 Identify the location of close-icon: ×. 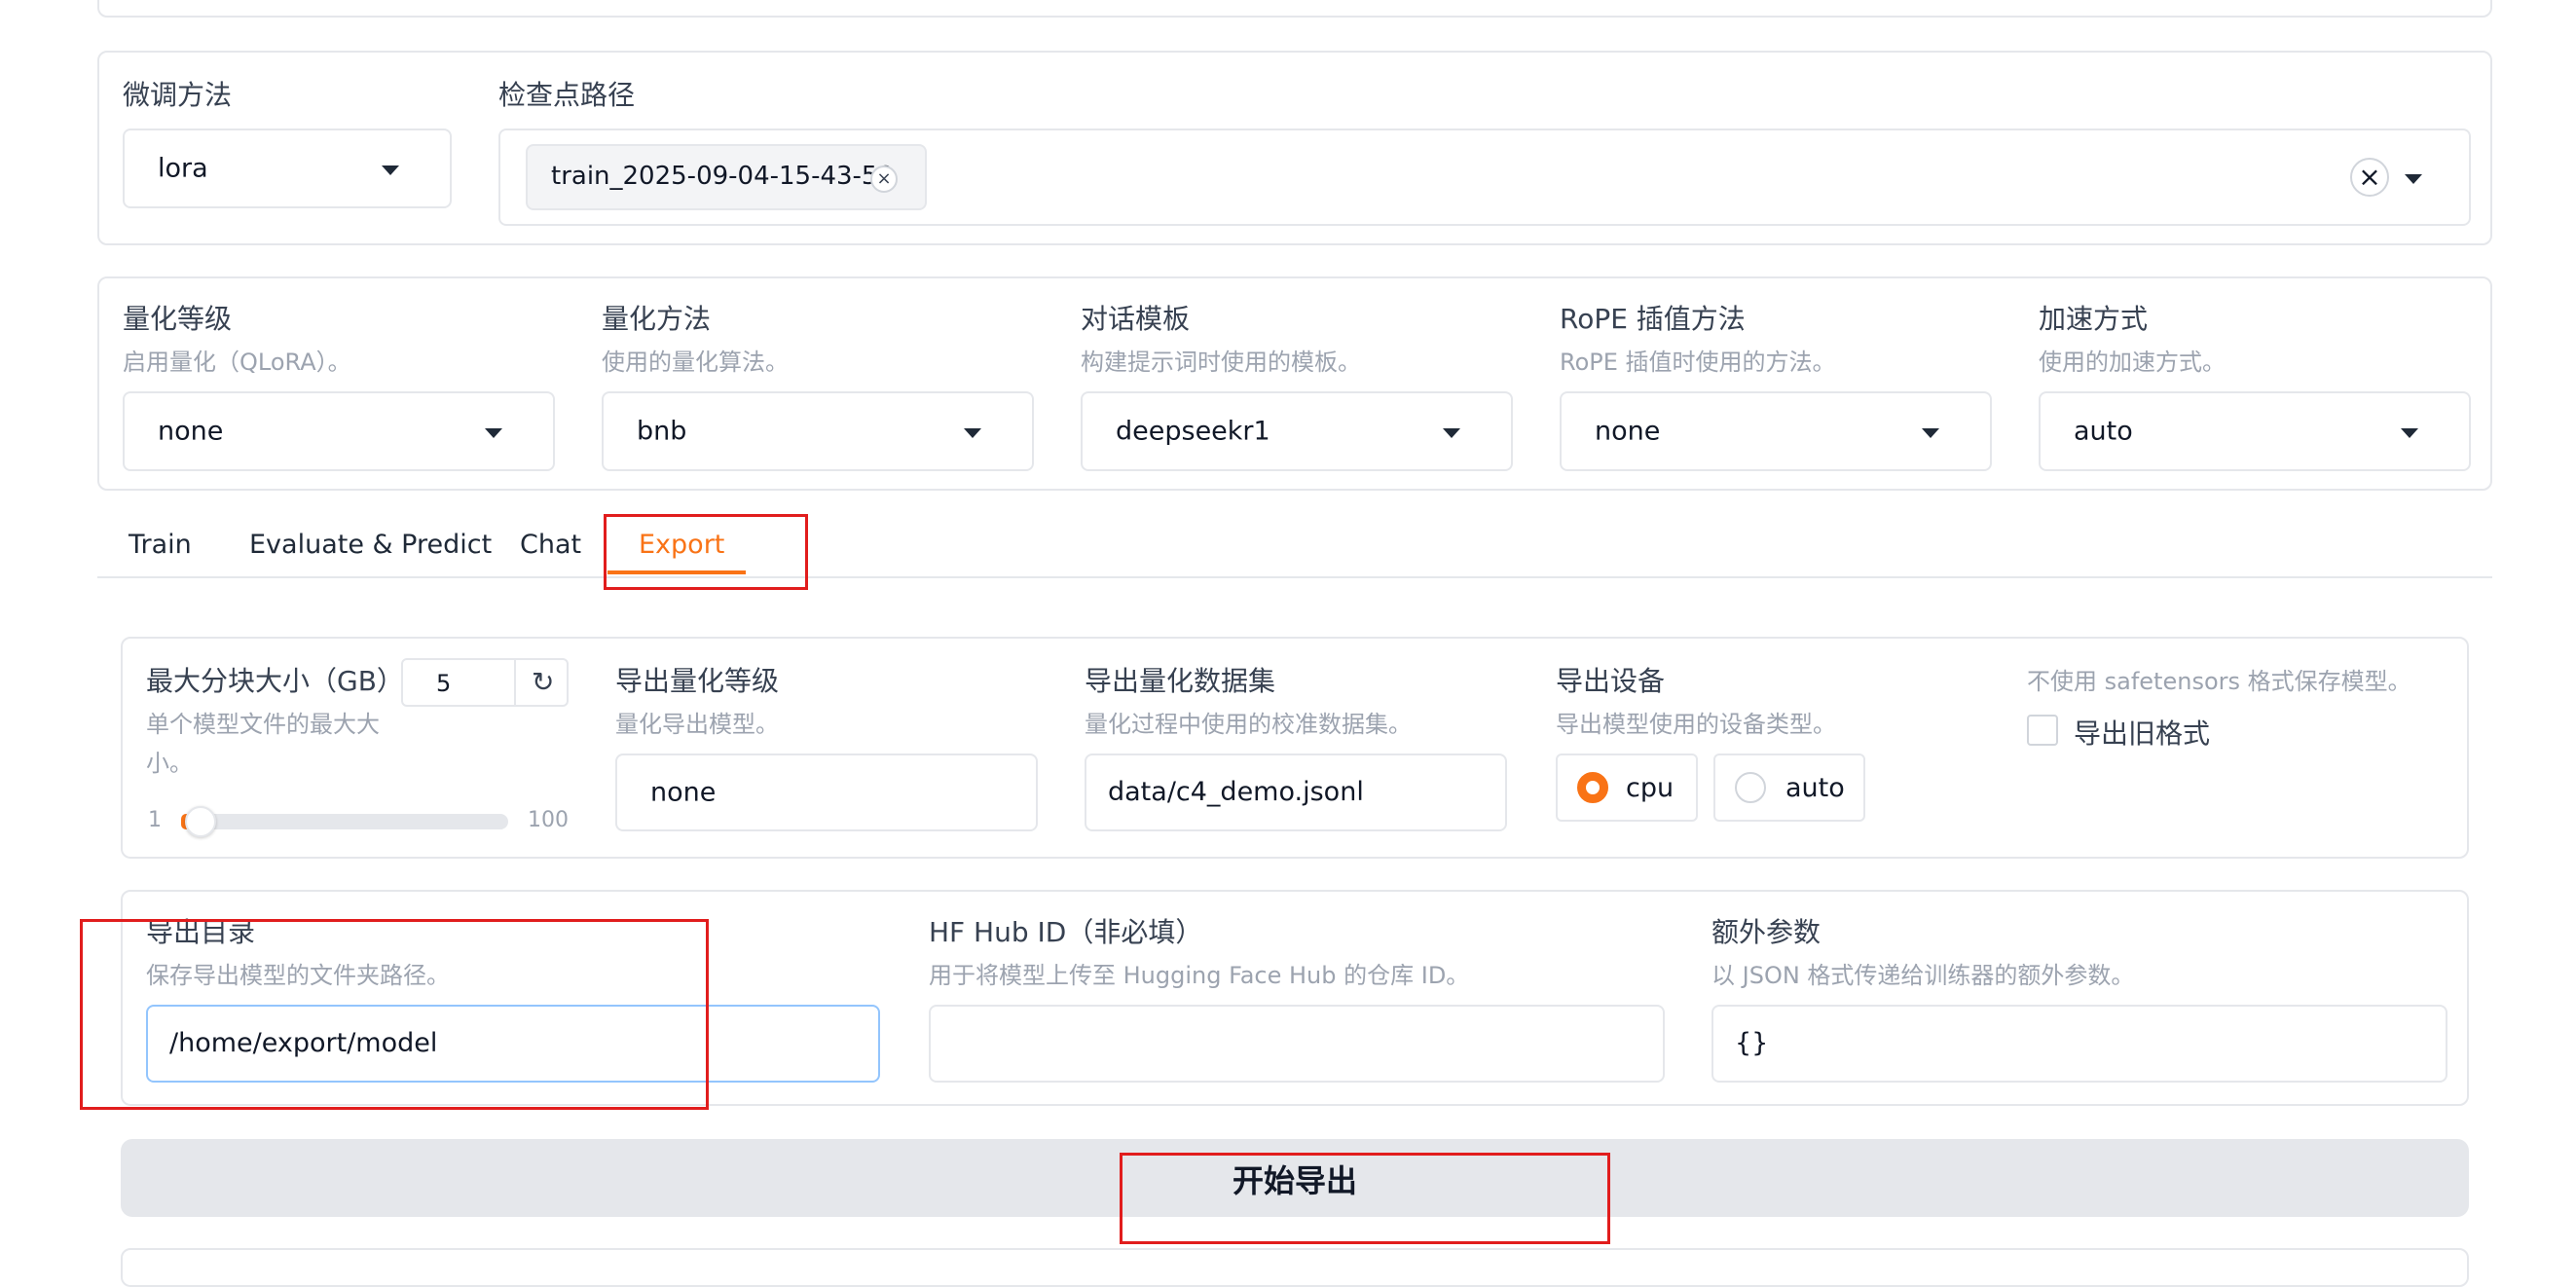
(884, 179).